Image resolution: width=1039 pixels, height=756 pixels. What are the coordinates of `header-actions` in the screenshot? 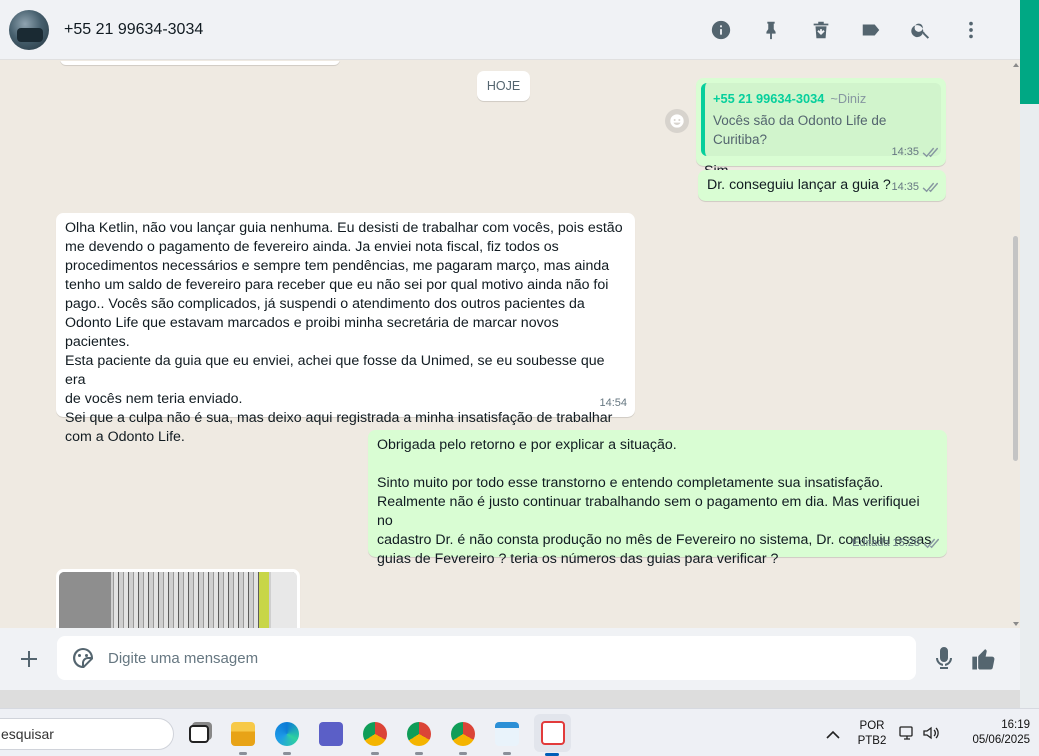 It's located at (846, 30).